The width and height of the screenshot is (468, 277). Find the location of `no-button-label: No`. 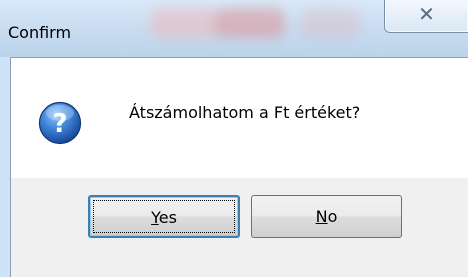

no-button-label: No is located at coordinates (326, 217).